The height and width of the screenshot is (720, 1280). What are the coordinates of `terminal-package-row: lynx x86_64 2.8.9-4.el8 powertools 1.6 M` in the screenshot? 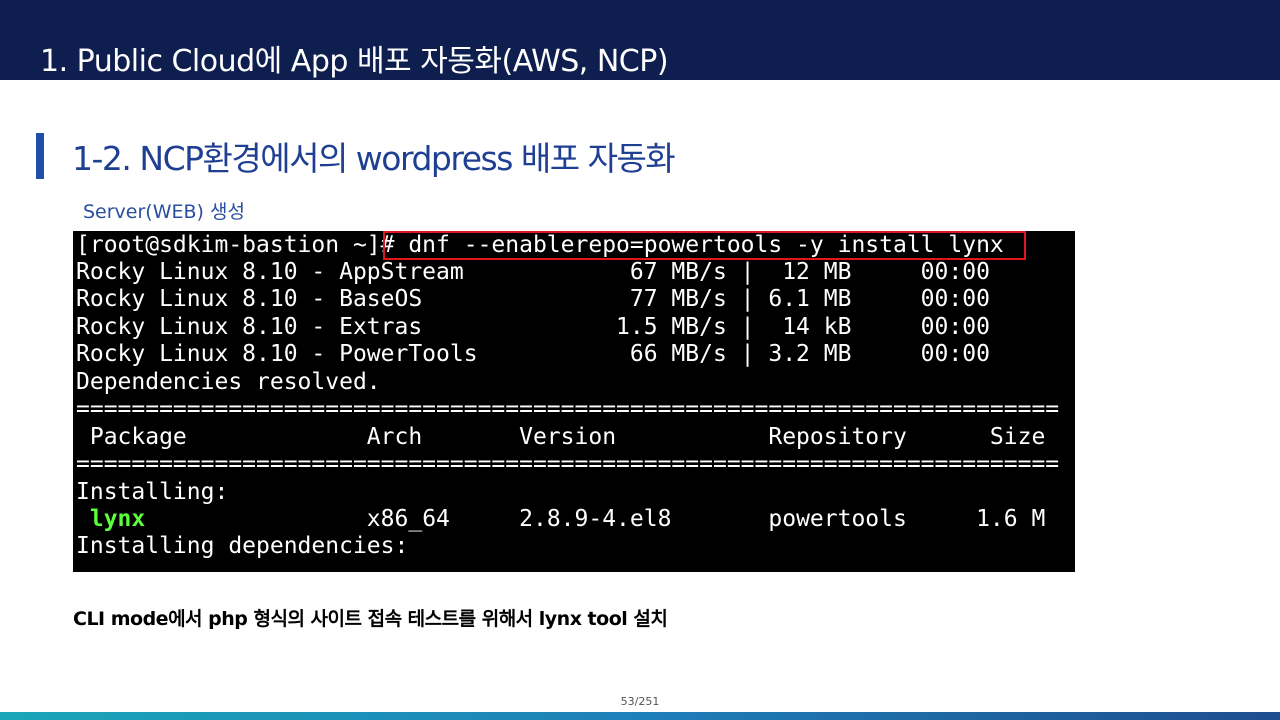 It's located at (560, 519).